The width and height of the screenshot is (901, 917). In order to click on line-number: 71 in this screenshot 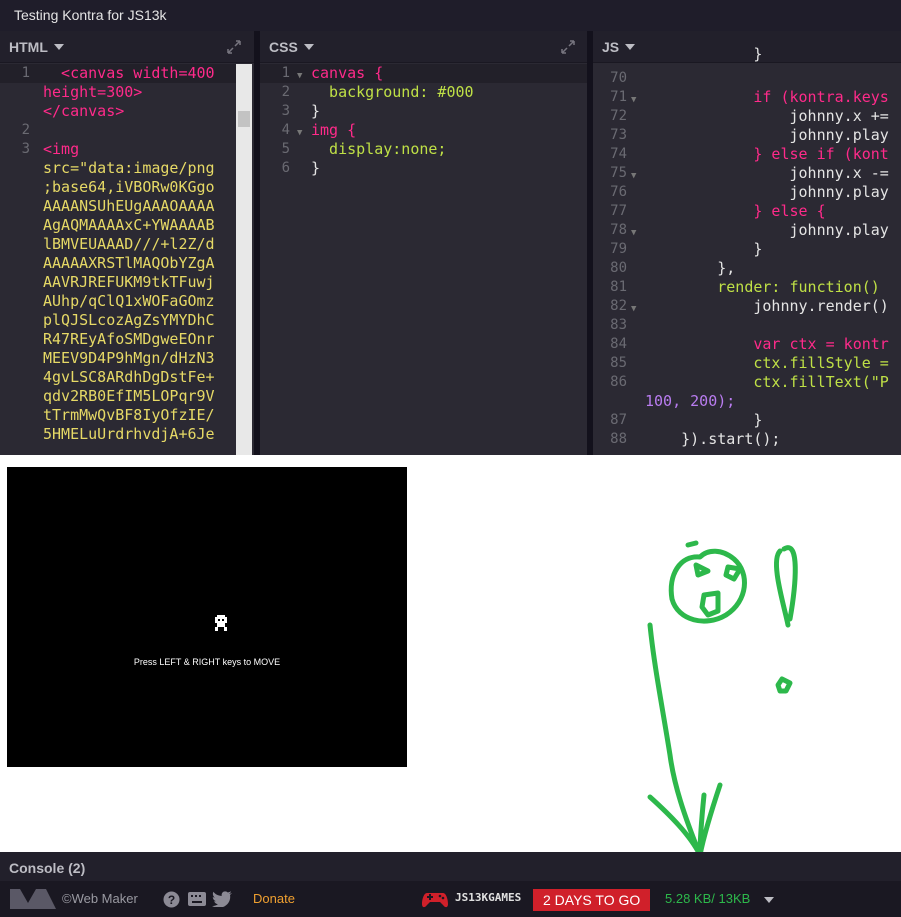, I will do `click(618, 97)`.